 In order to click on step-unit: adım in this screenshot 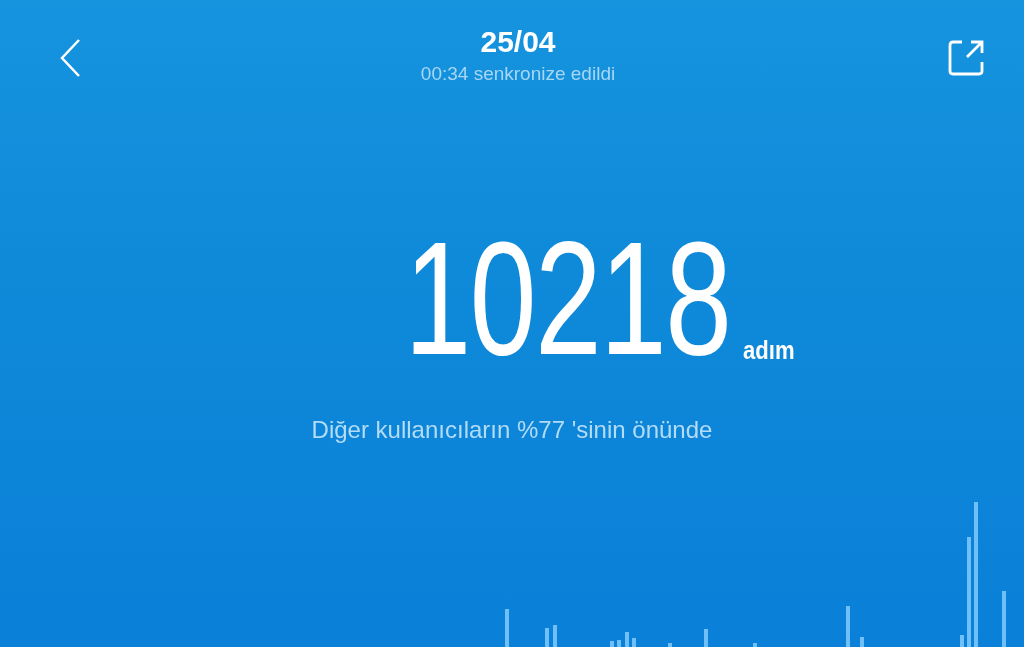, I will do `click(768, 350)`.